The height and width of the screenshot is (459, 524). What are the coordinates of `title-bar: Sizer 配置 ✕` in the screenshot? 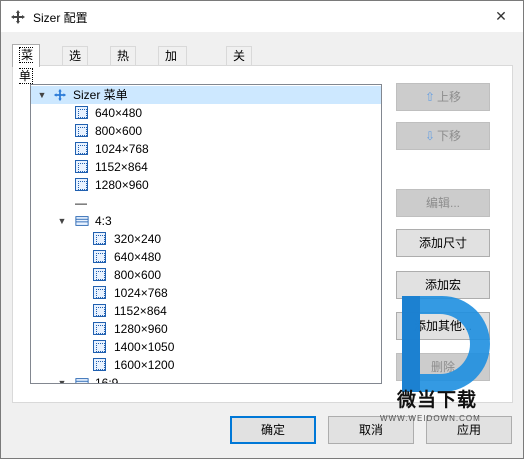 It's located at (262, 16).